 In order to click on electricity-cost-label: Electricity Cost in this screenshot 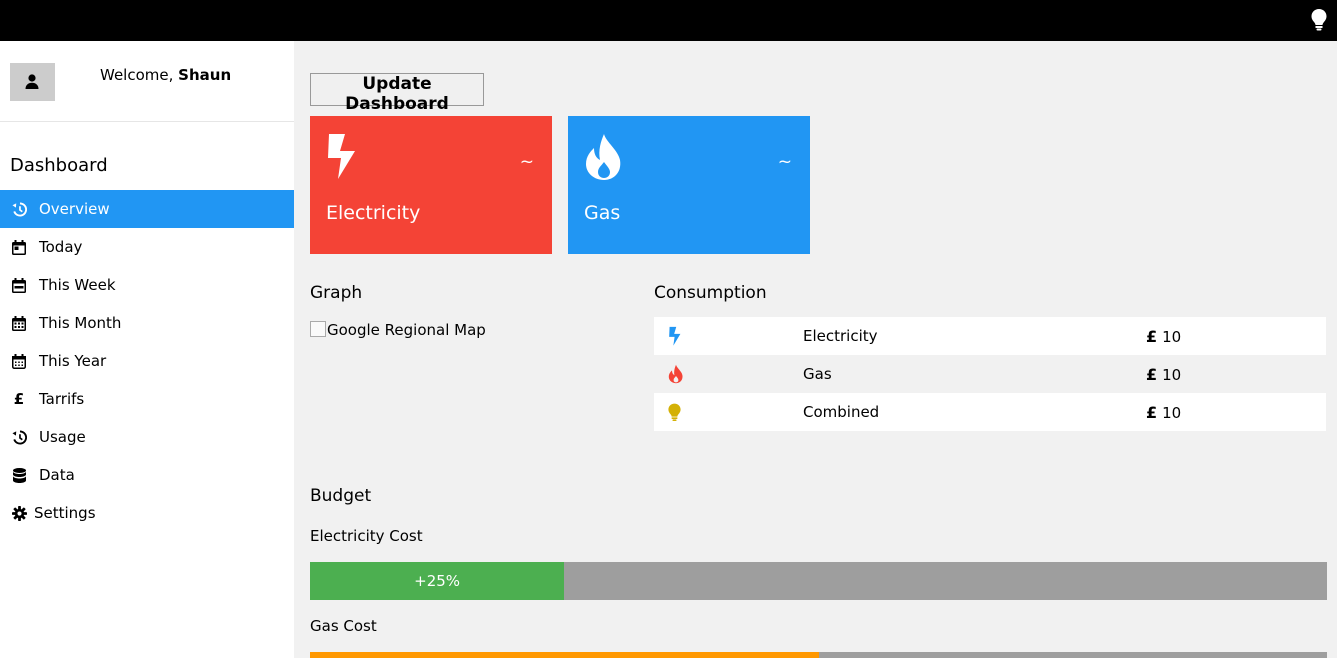, I will do `click(366, 536)`.